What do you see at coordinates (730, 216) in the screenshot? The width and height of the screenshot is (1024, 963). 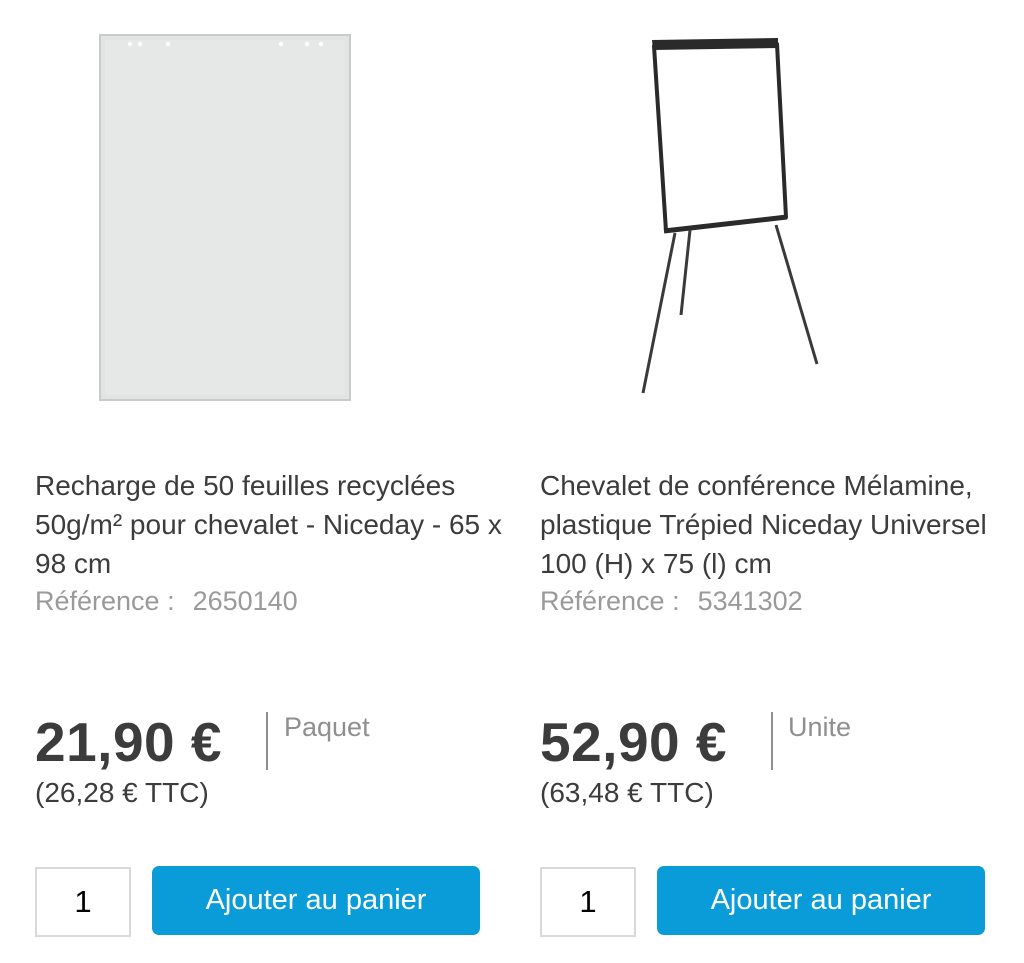 I see `flipchart-easel-icon` at bounding box center [730, 216].